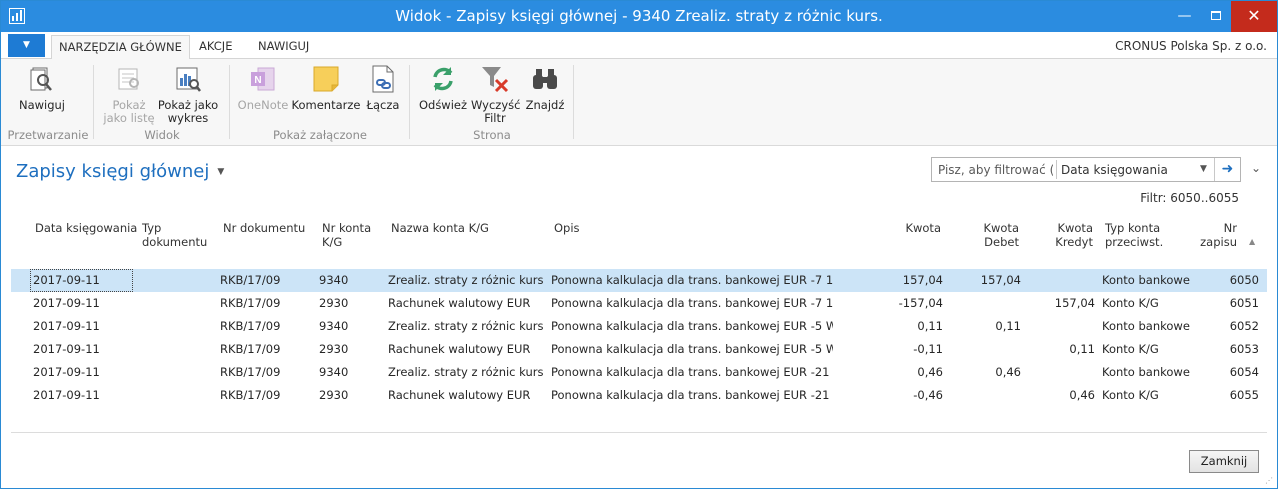  Describe the element at coordinates (120, 47) in the screenshot. I see `tab-narzedzia-glowne: NARZĘDZIA GŁÓWNE` at that location.